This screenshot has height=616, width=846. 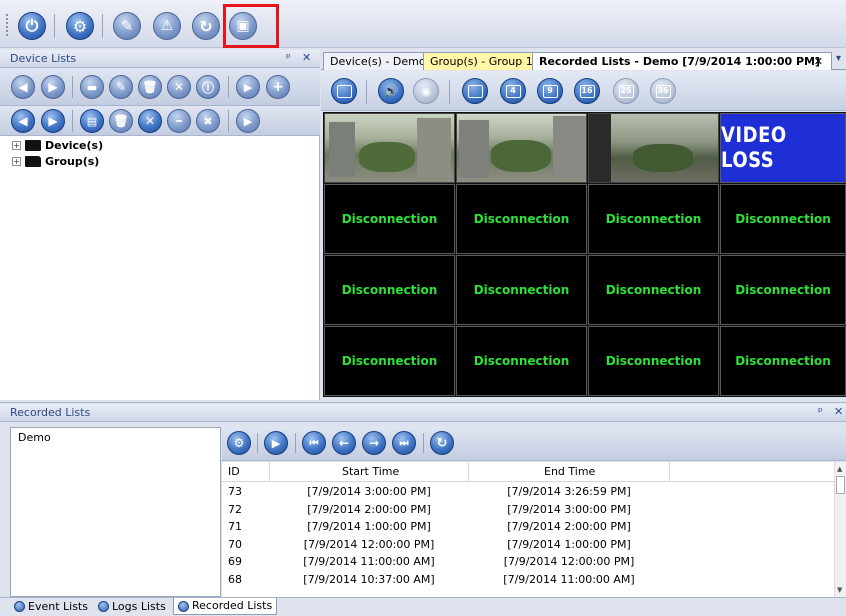 What do you see at coordinates (278, 87) in the screenshot?
I see `add-button: +` at bounding box center [278, 87].